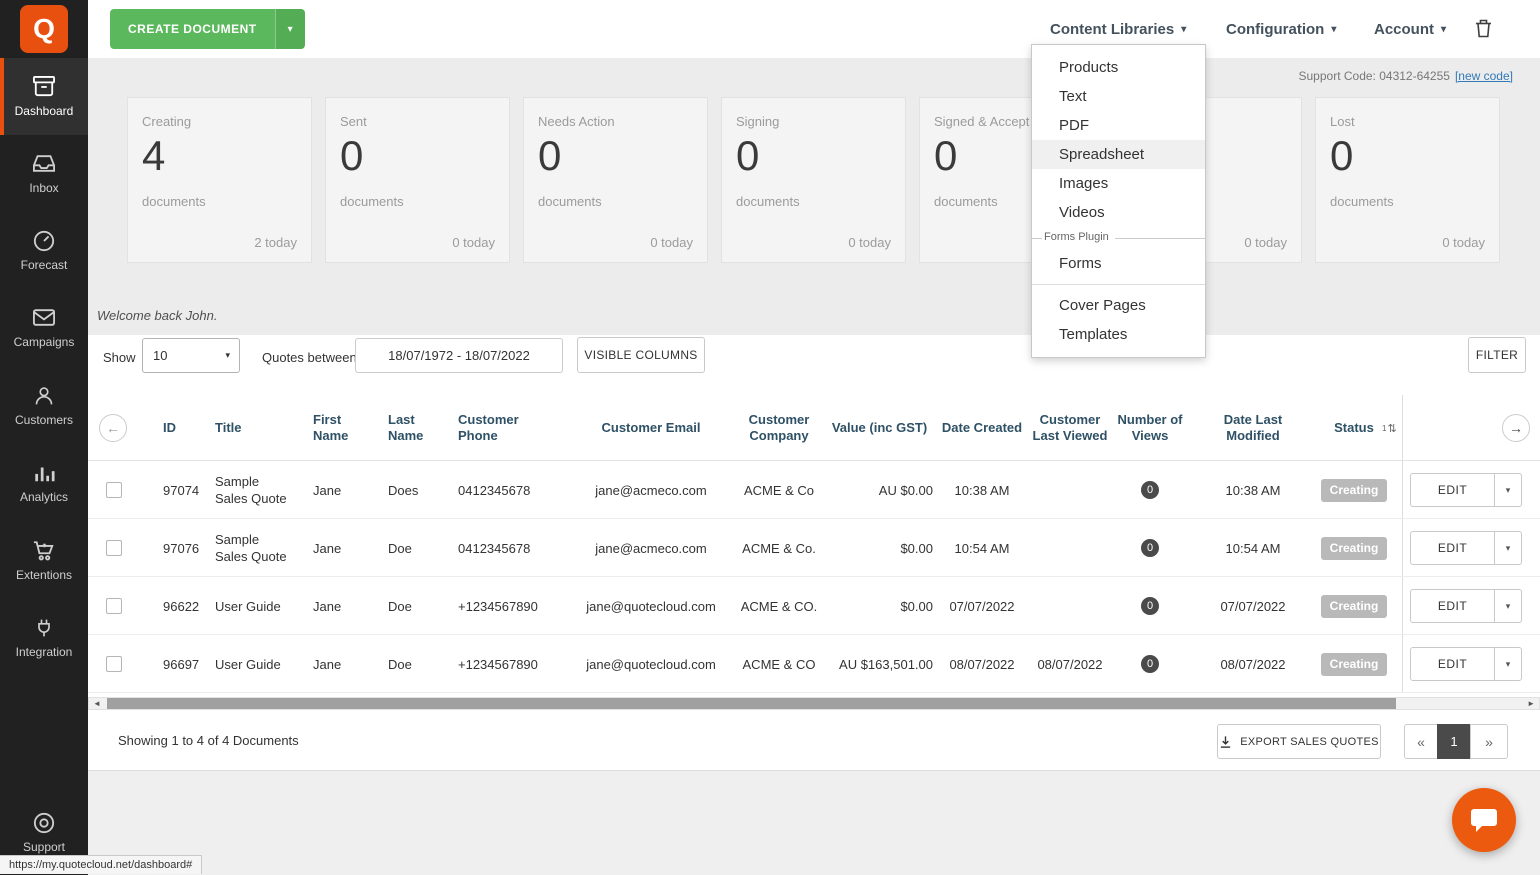 This screenshot has height=875, width=1540. I want to click on scroll-columns-right-button: →, so click(1516, 428).